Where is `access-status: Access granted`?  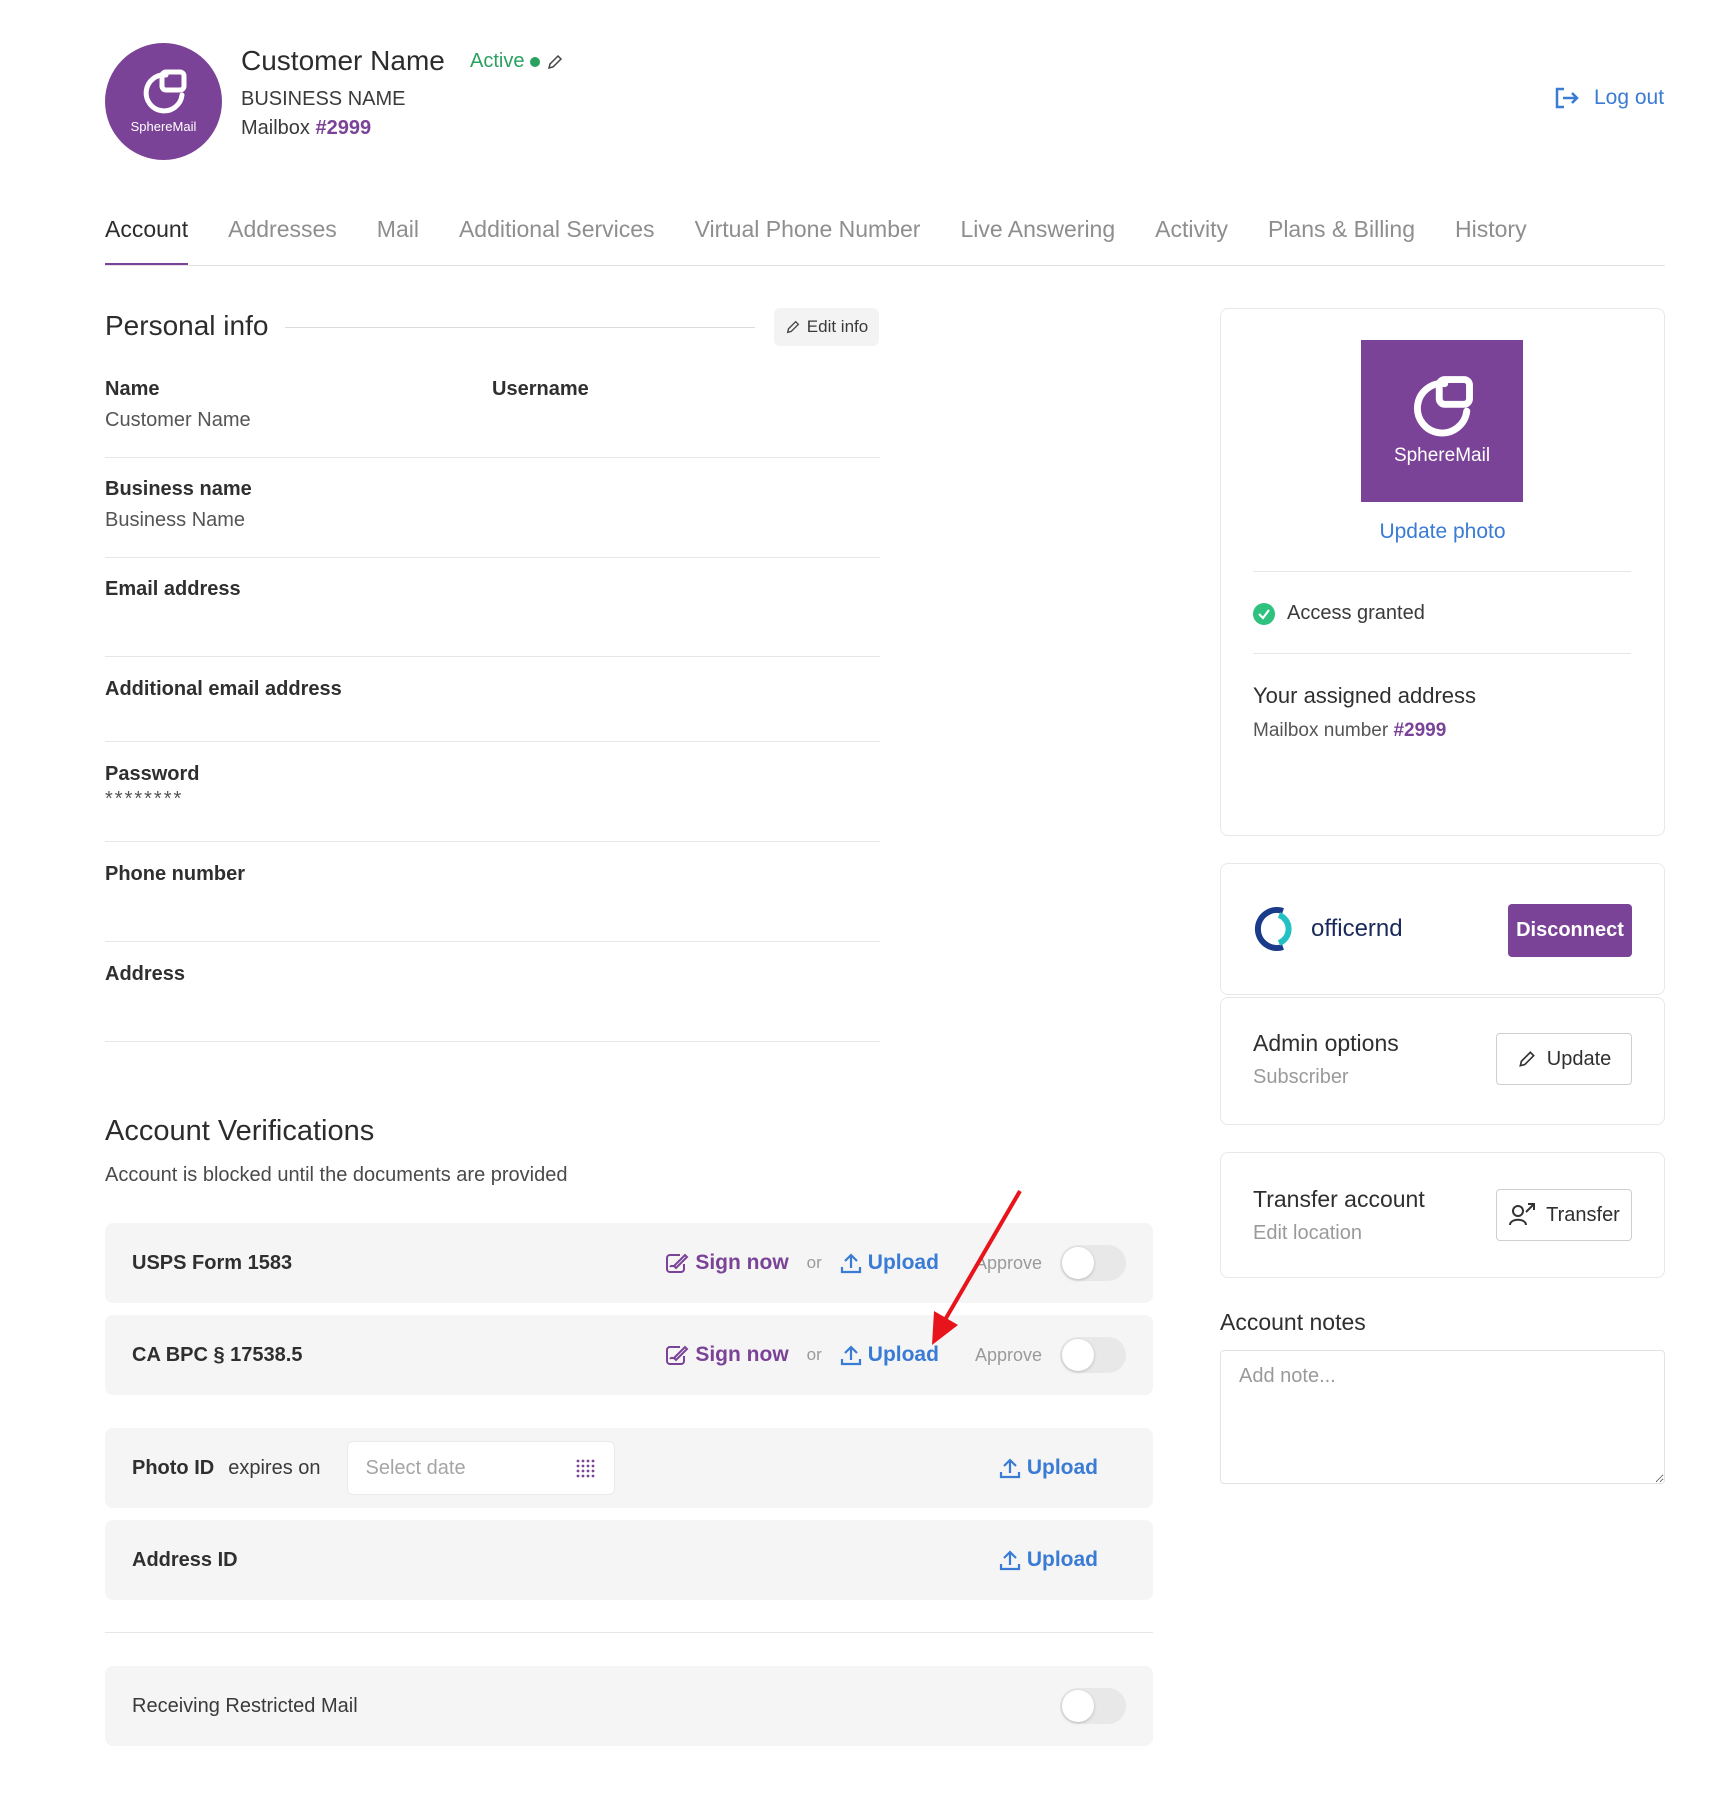
access-status: Access granted is located at coordinates (1339, 613).